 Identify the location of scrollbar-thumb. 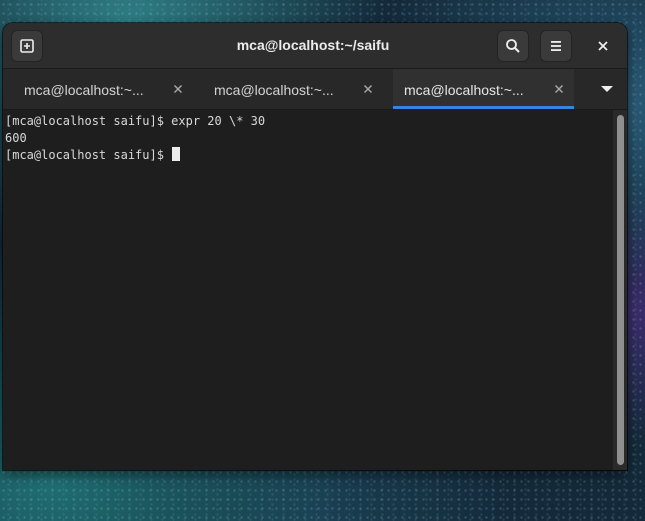
(620, 290).